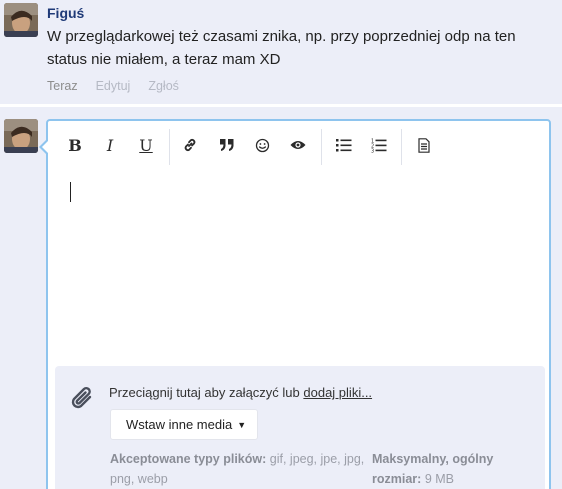 The width and height of the screenshot is (562, 489). I want to click on text-cursor, so click(70, 192).